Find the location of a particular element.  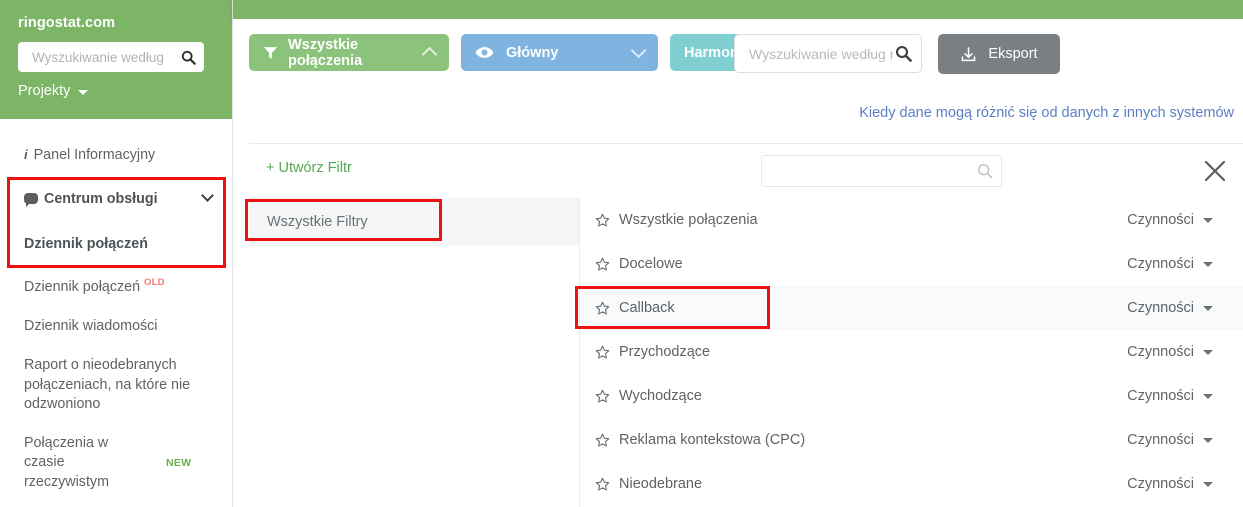

filter-button-label: Wszystkie połączenia is located at coordinates (325, 52).